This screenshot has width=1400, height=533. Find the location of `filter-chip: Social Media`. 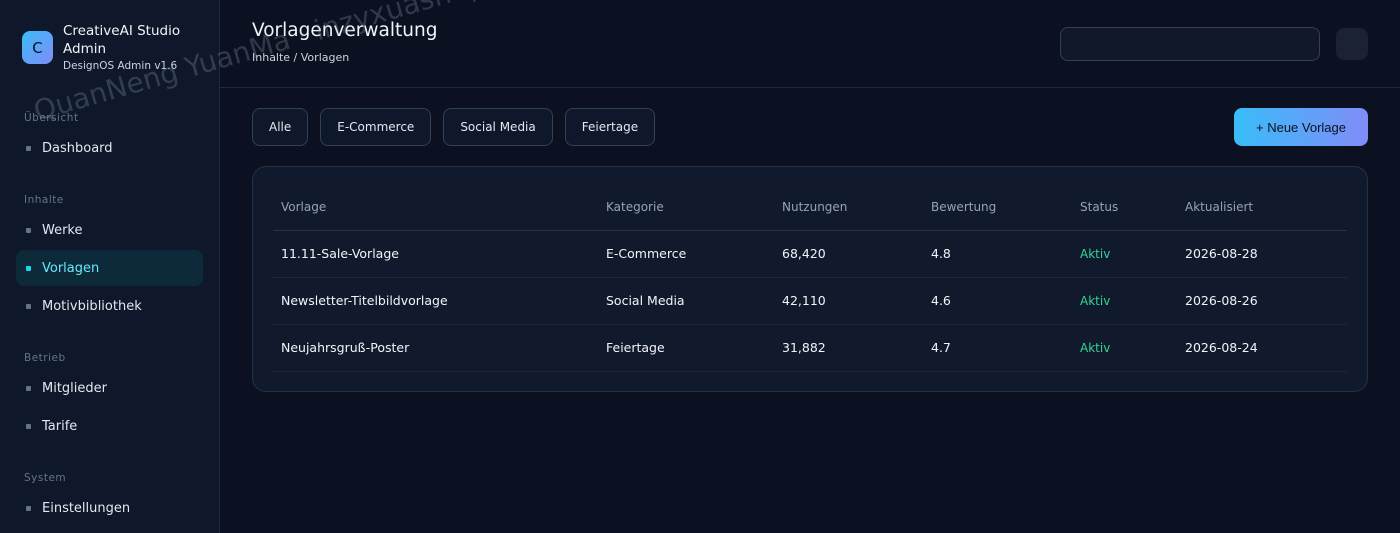

filter-chip: Social Media is located at coordinates (498, 127).